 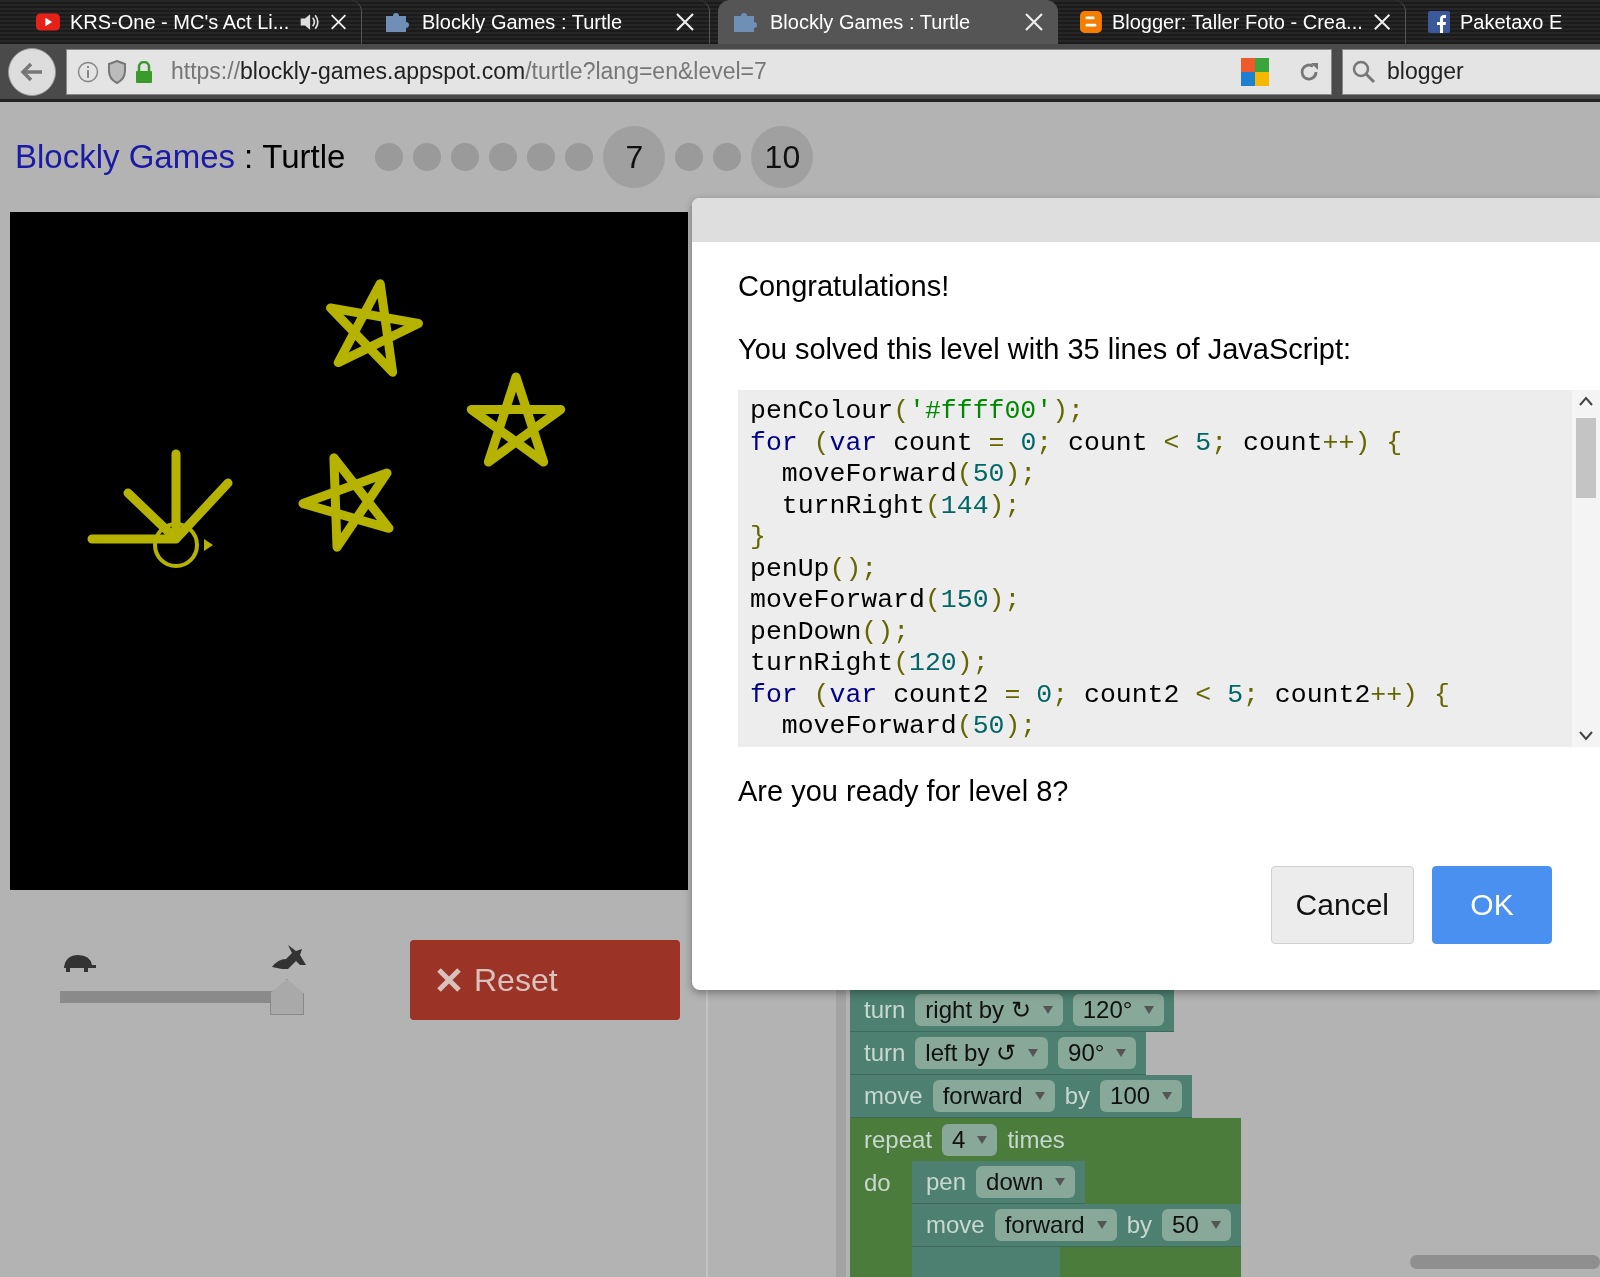 What do you see at coordinates (1118, 1010) in the screenshot?
I see `block-dropdown: 120°` at bounding box center [1118, 1010].